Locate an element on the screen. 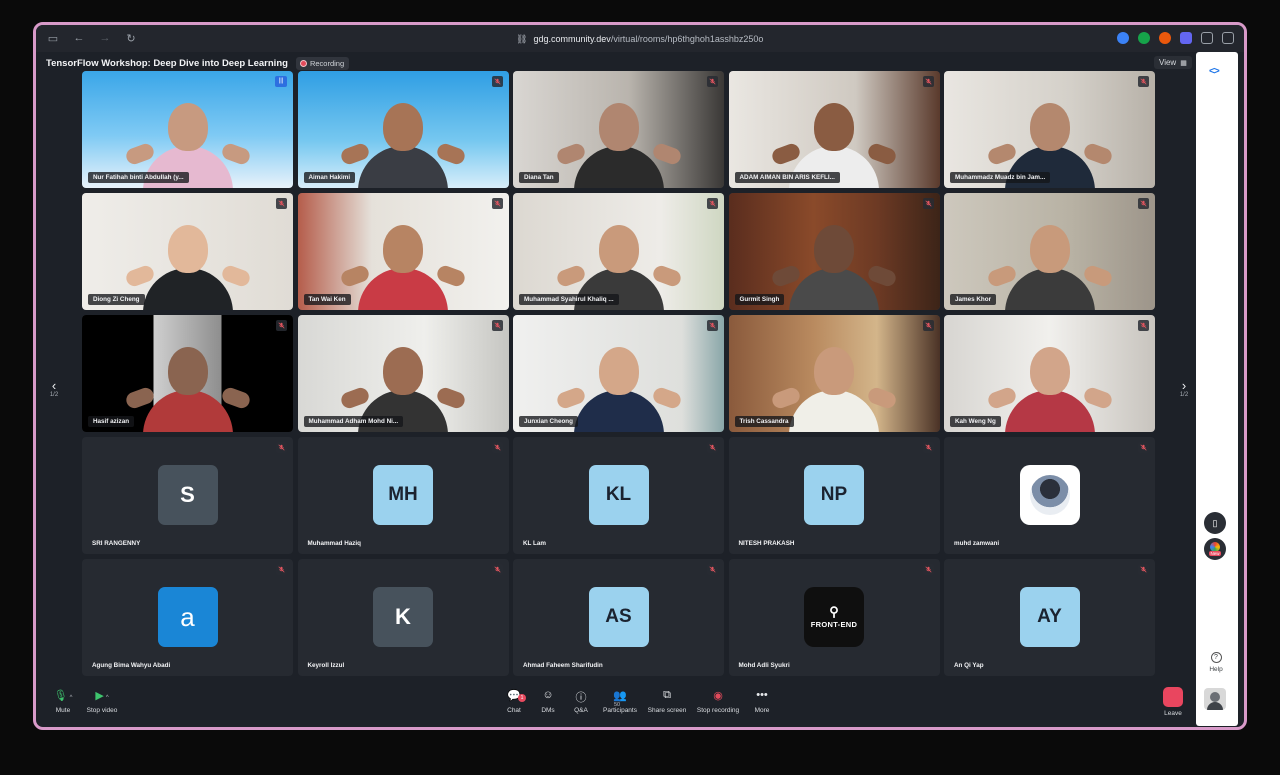  participant-tile: Kah Weng Ng is located at coordinates (1049, 373).